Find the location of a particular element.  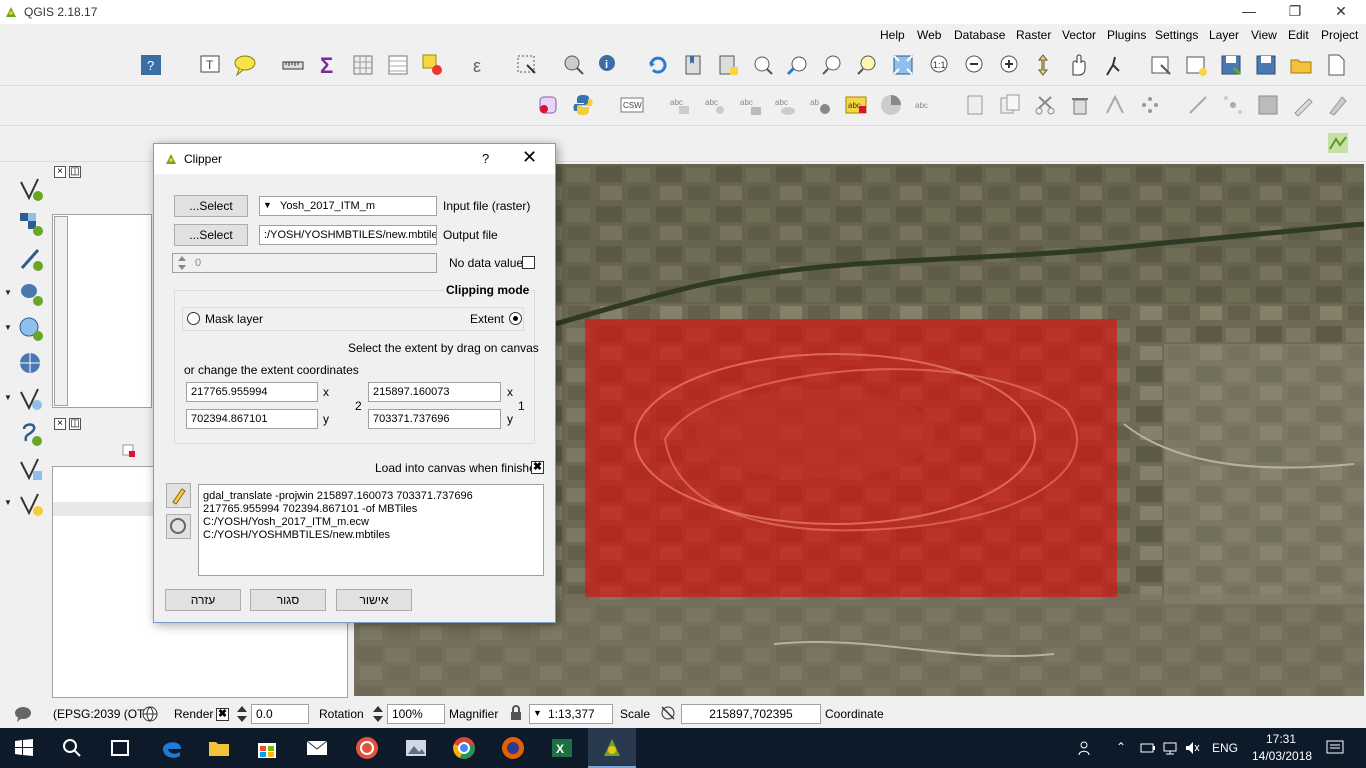

spiral-app-icon is located at coordinates (367, 748).